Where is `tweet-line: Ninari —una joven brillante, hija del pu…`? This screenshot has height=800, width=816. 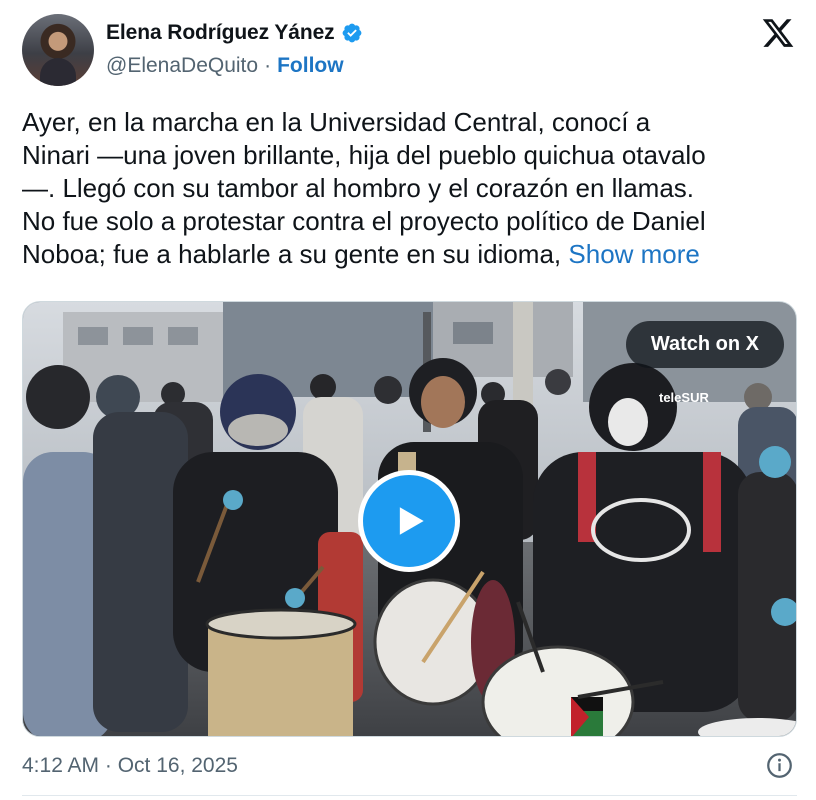
tweet-line: Ninari —una joven brillante, hija del pu… is located at coordinates (364, 155).